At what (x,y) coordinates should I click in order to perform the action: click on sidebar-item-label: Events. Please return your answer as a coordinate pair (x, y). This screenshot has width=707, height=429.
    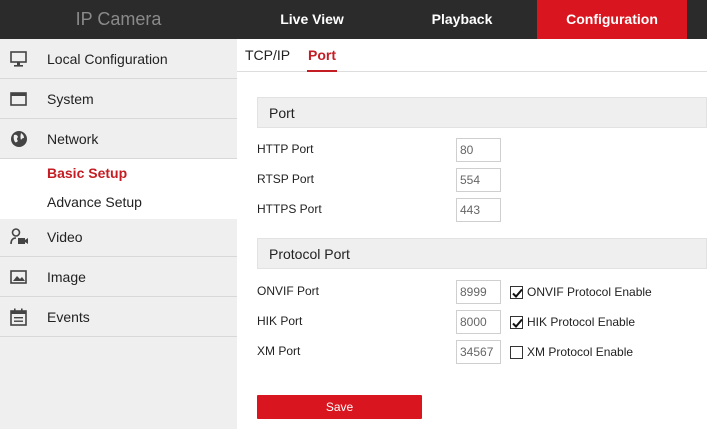
    Looking at the image, I should click on (68, 317).